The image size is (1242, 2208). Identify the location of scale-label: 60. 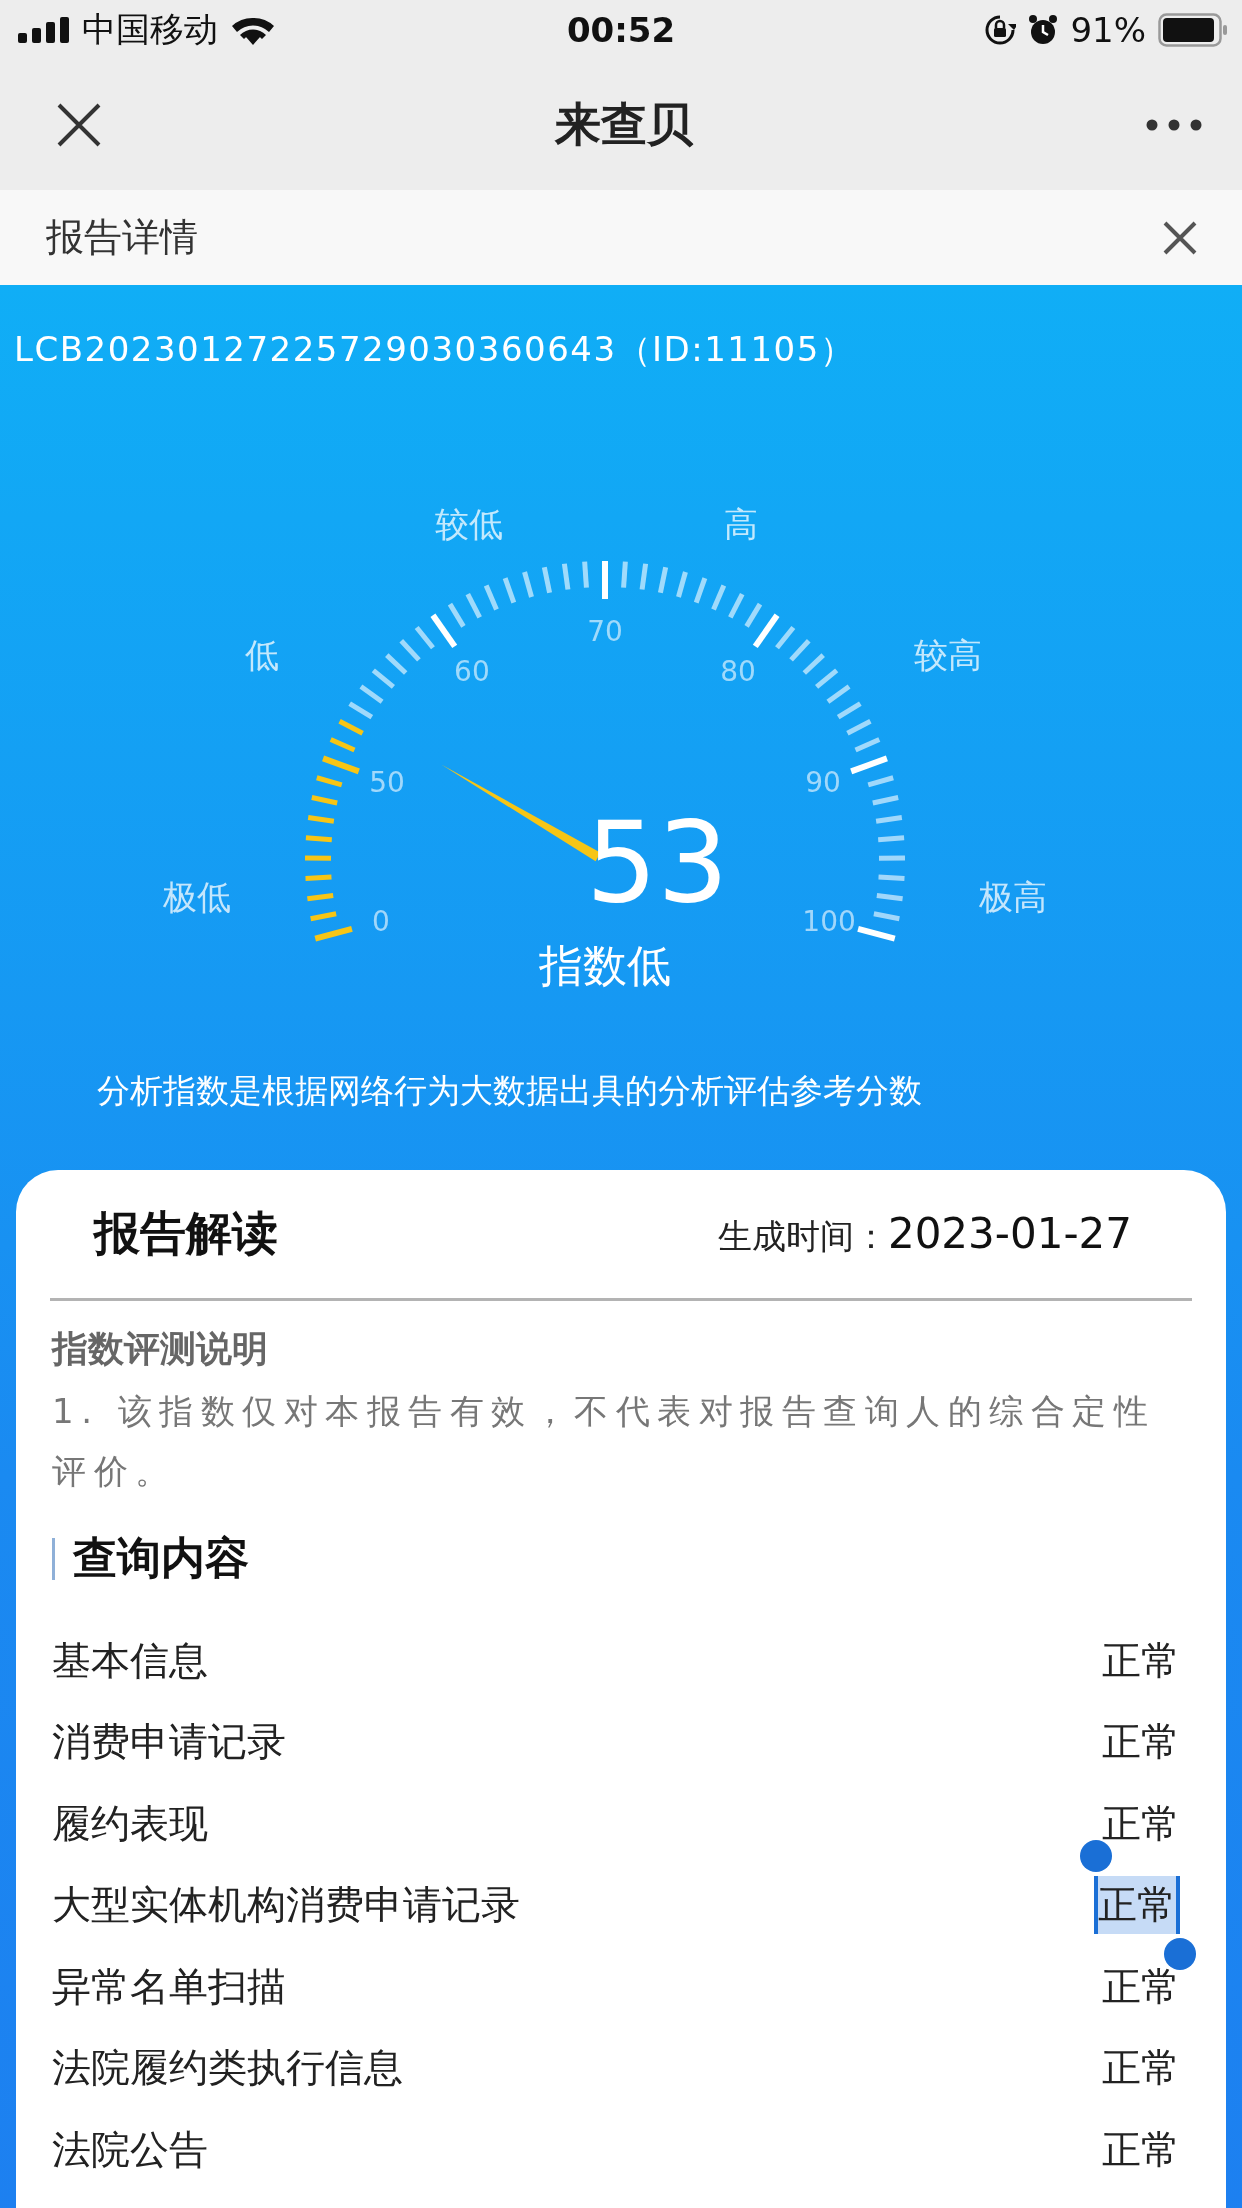
(472, 671).